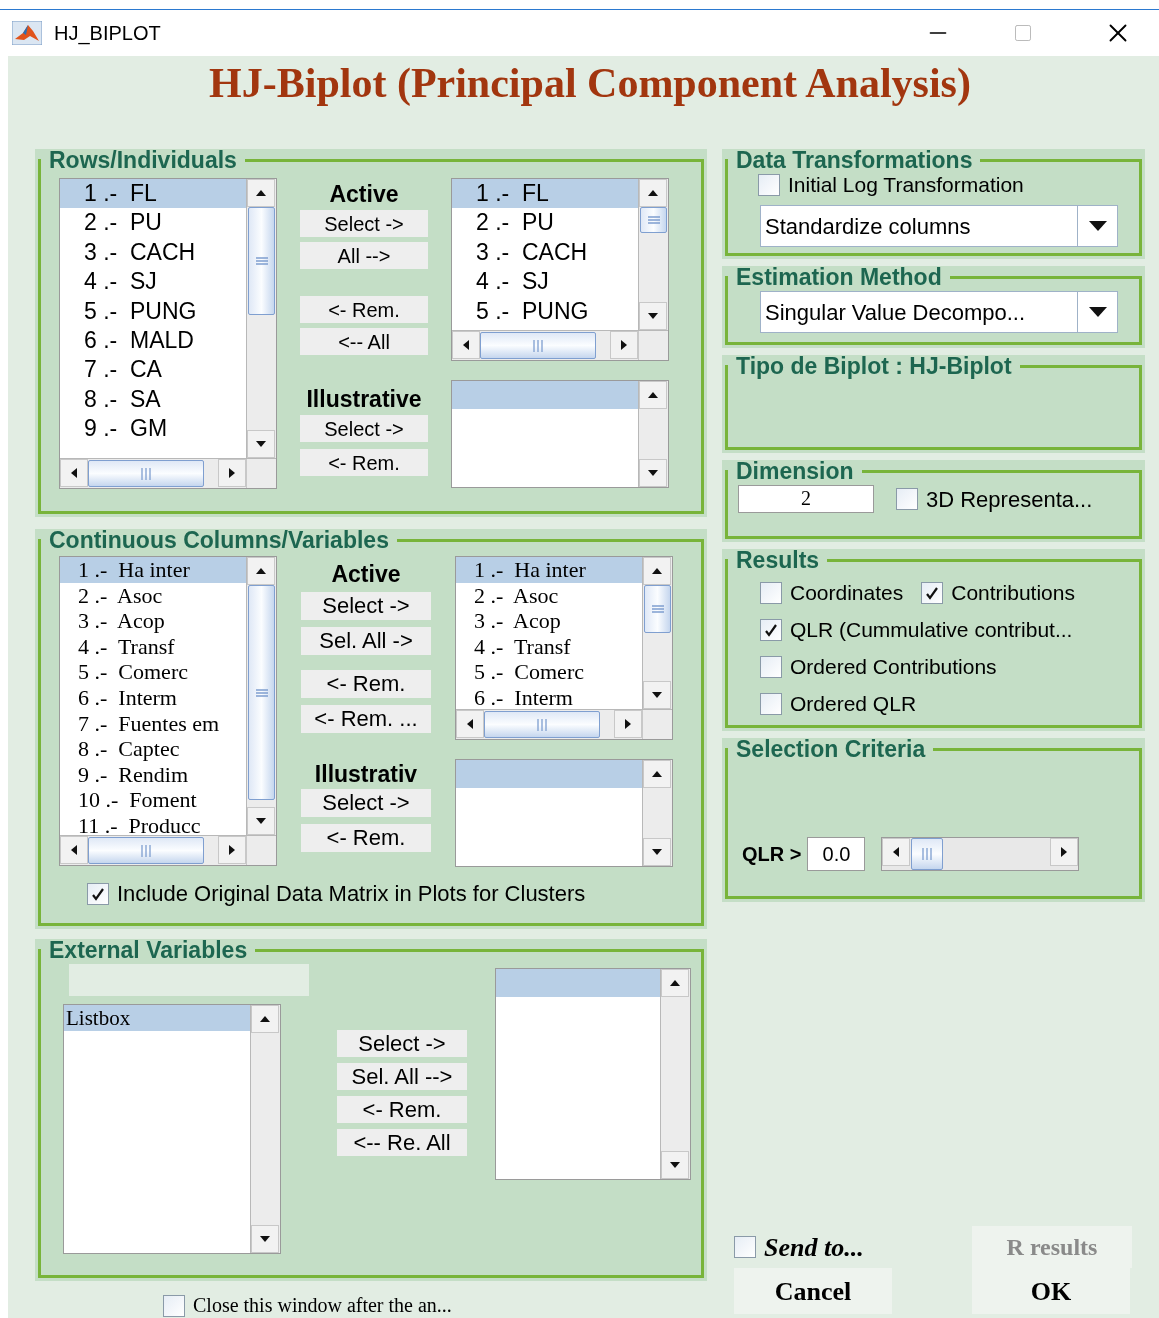  What do you see at coordinates (366, 641) in the screenshot?
I see `action-button: Sel. All ->` at bounding box center [366, 641].